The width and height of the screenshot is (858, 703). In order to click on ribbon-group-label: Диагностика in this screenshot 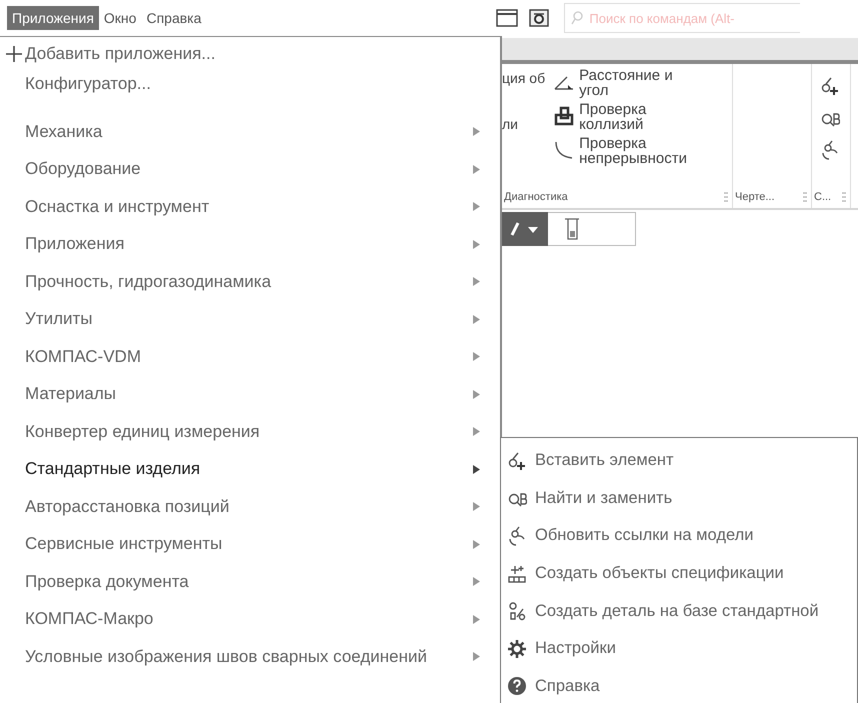, I will do `click(536, 197)`.